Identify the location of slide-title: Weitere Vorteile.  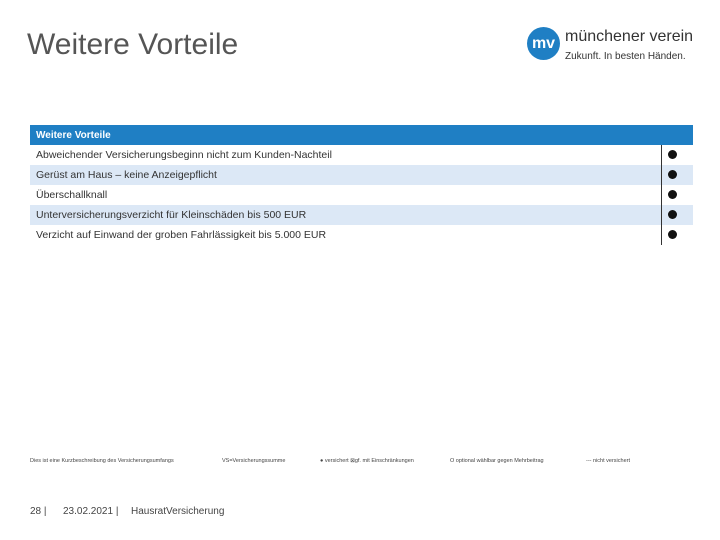
(133, 44).